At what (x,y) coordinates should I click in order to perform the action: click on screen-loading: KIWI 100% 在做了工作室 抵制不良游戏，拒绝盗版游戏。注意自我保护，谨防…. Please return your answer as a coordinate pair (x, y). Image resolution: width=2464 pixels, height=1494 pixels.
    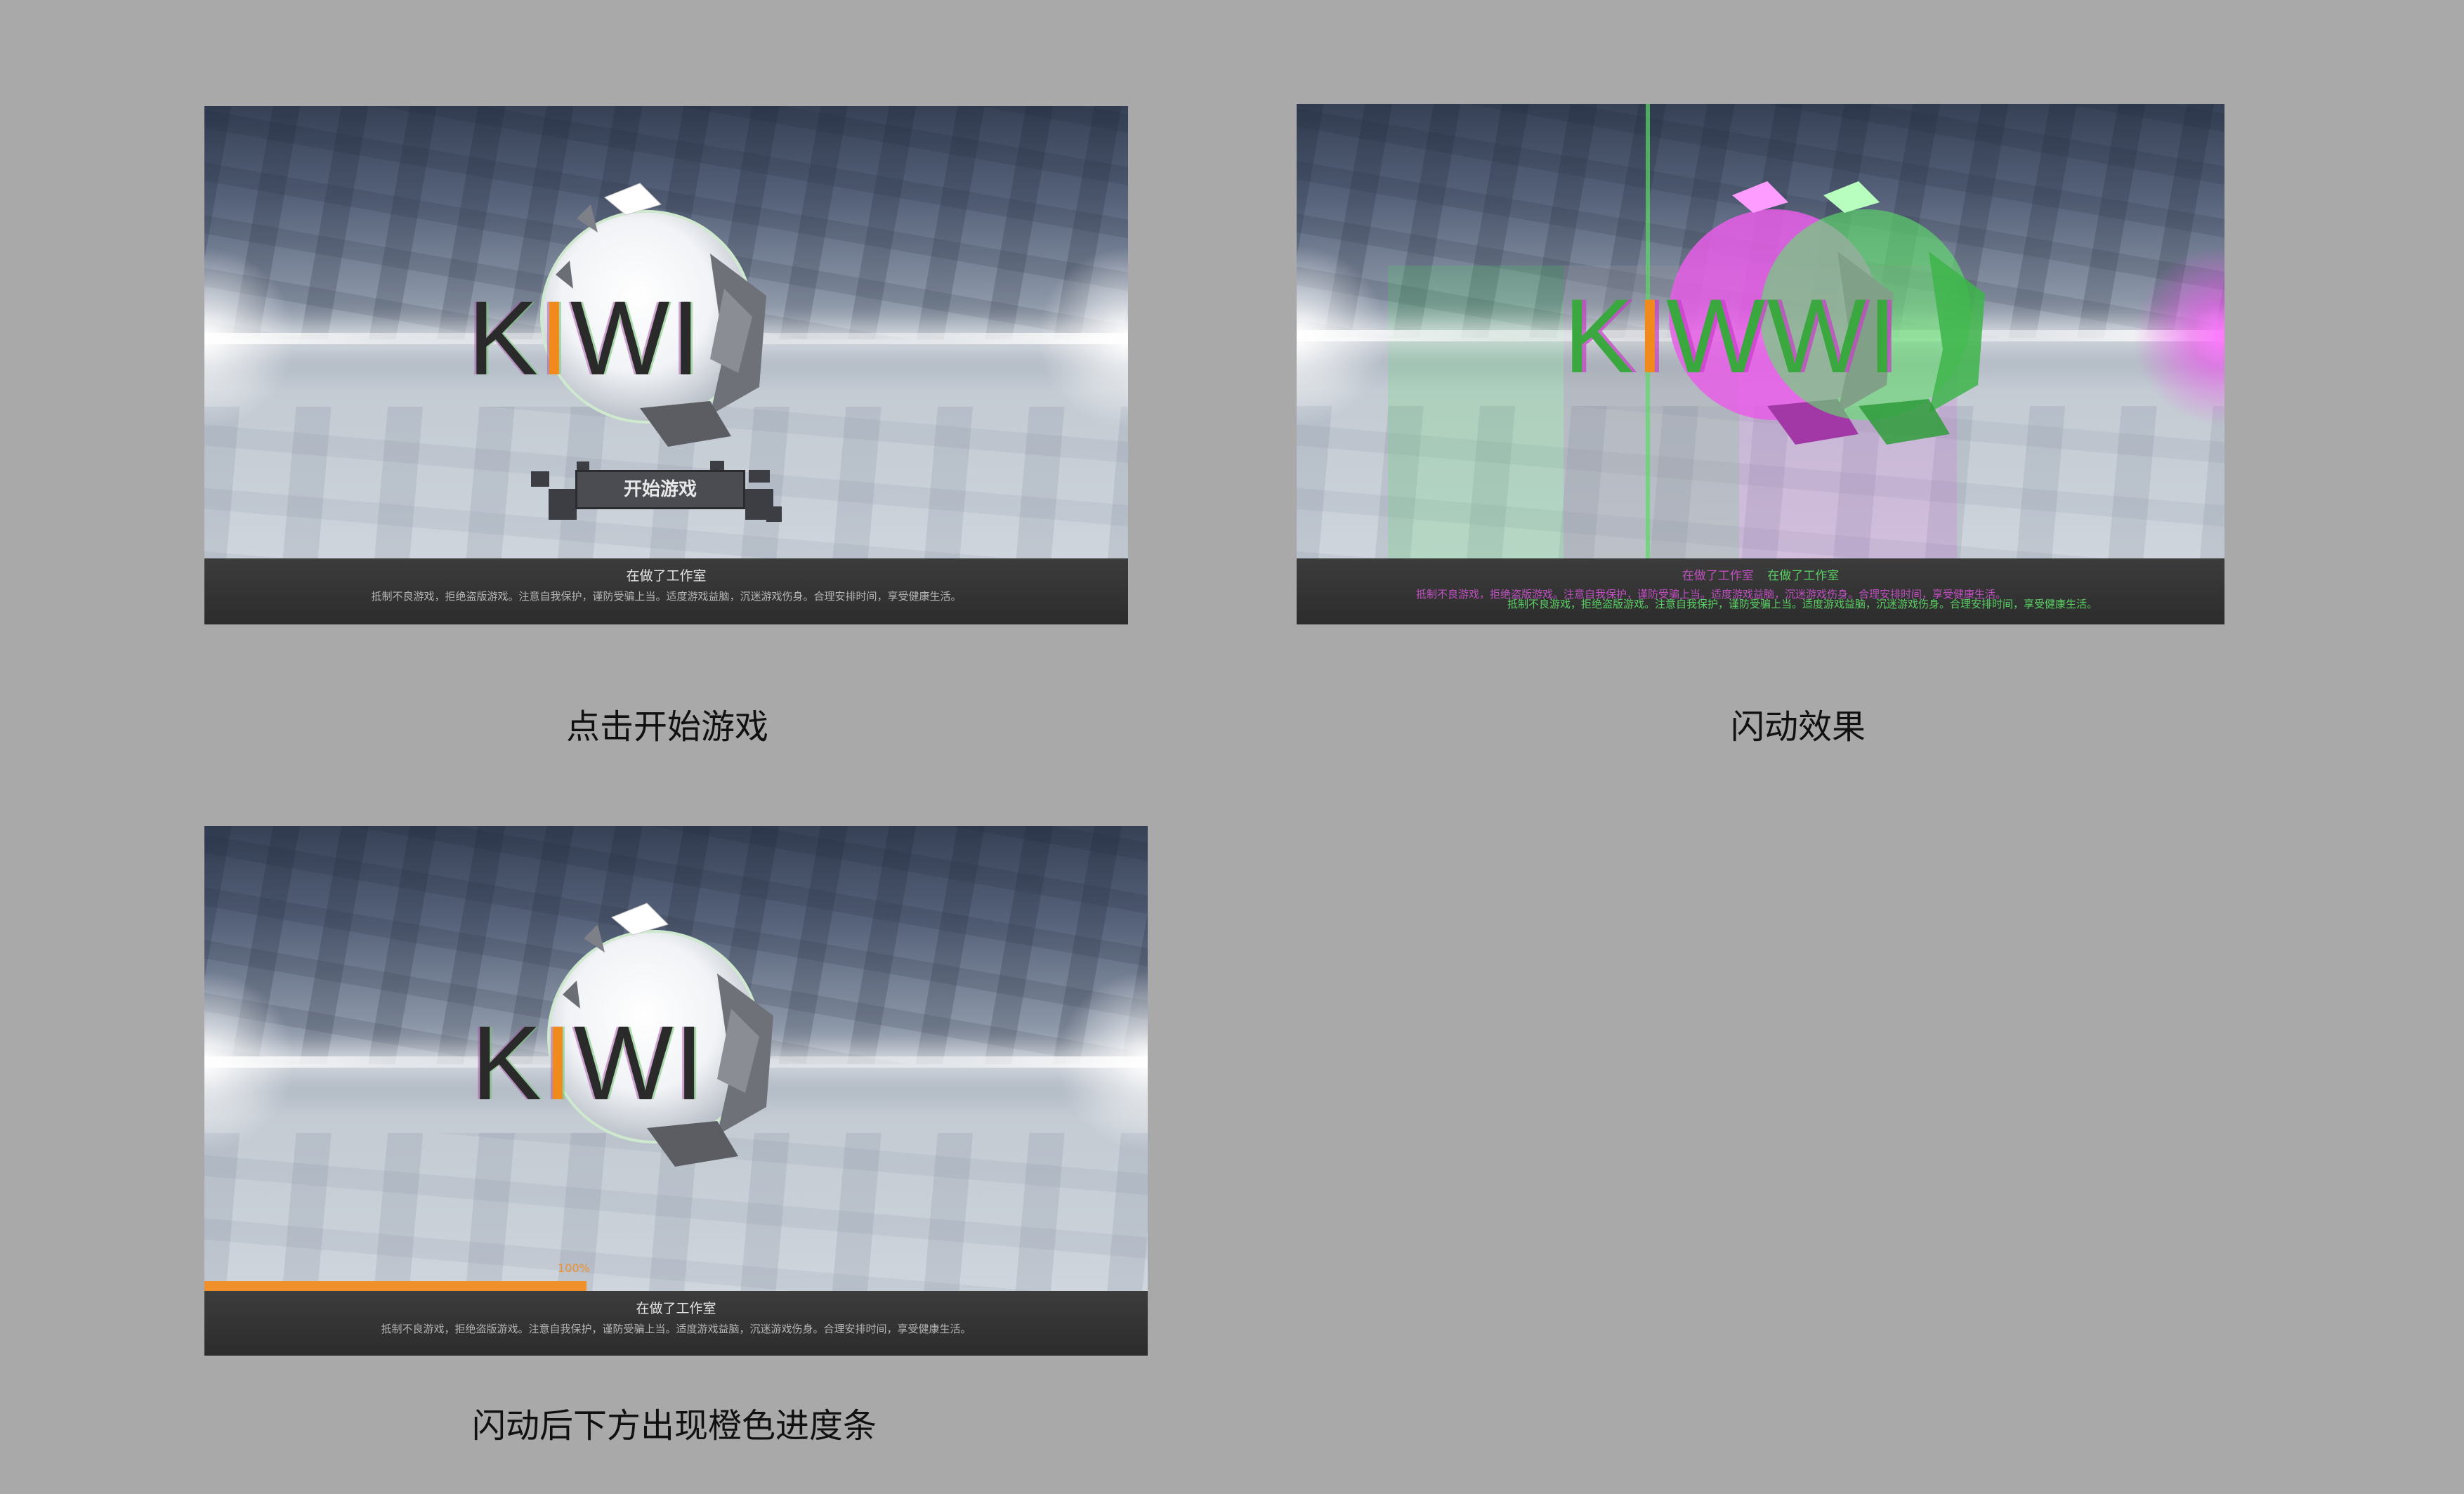
    Looking at the image, I should click on (676, 1091).